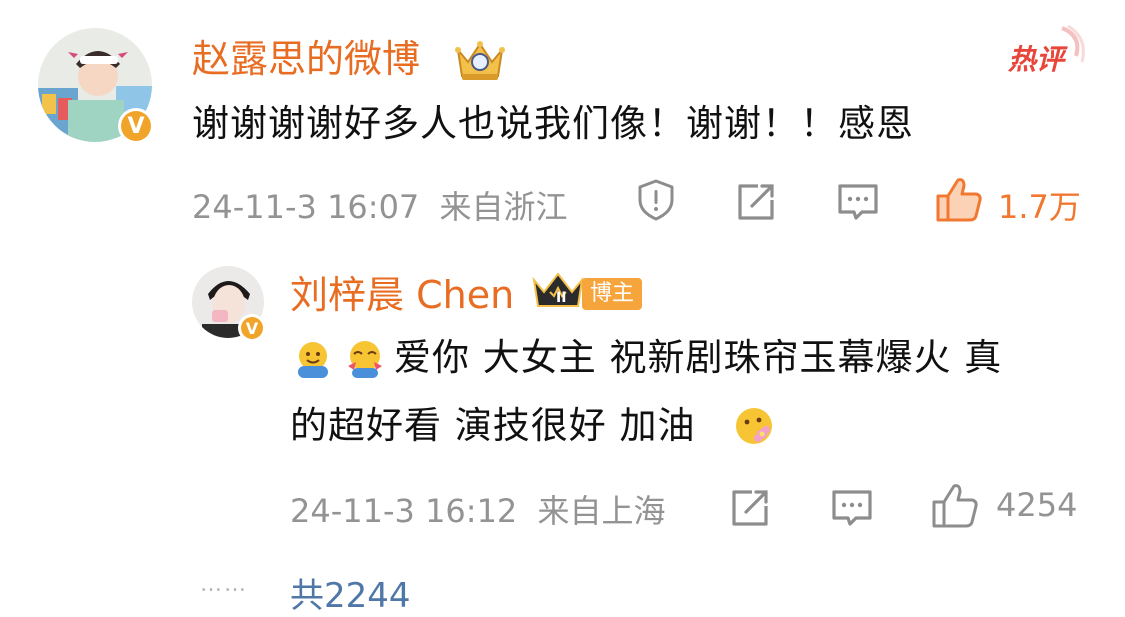  Describe the element at coordinates (612, 294) in the screenshot. I see `blogger-tag: 博主` at that location.